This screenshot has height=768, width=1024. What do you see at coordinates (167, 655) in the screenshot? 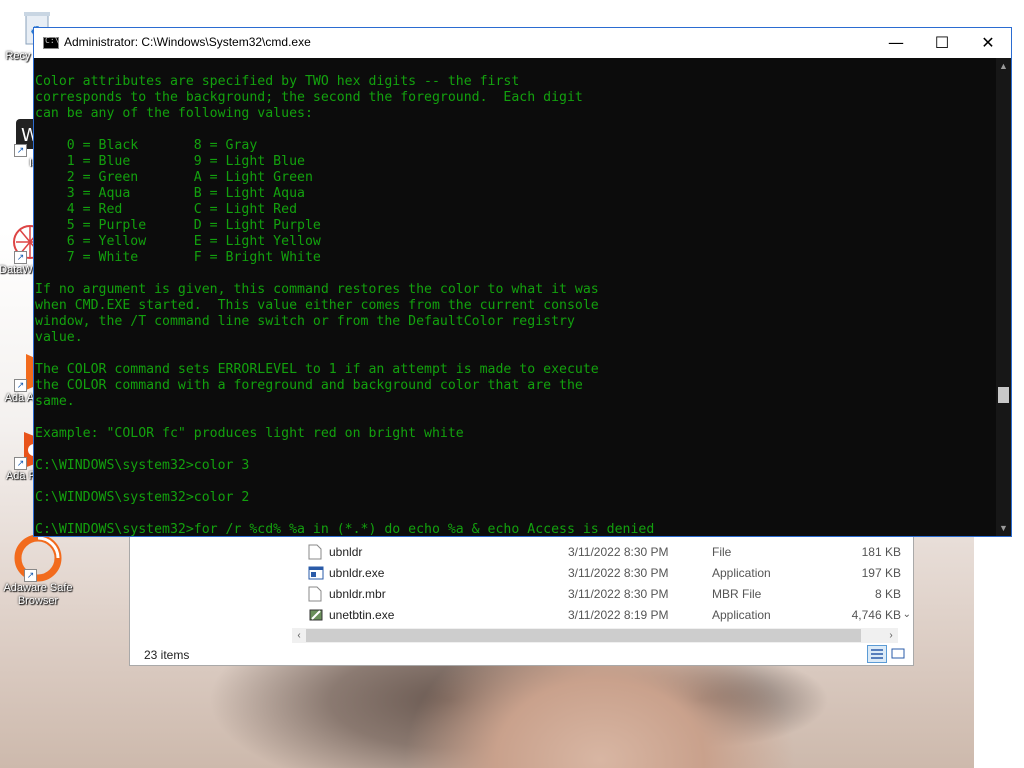
I see `status-item-count: 23 items` at bounding box center [167, 655].